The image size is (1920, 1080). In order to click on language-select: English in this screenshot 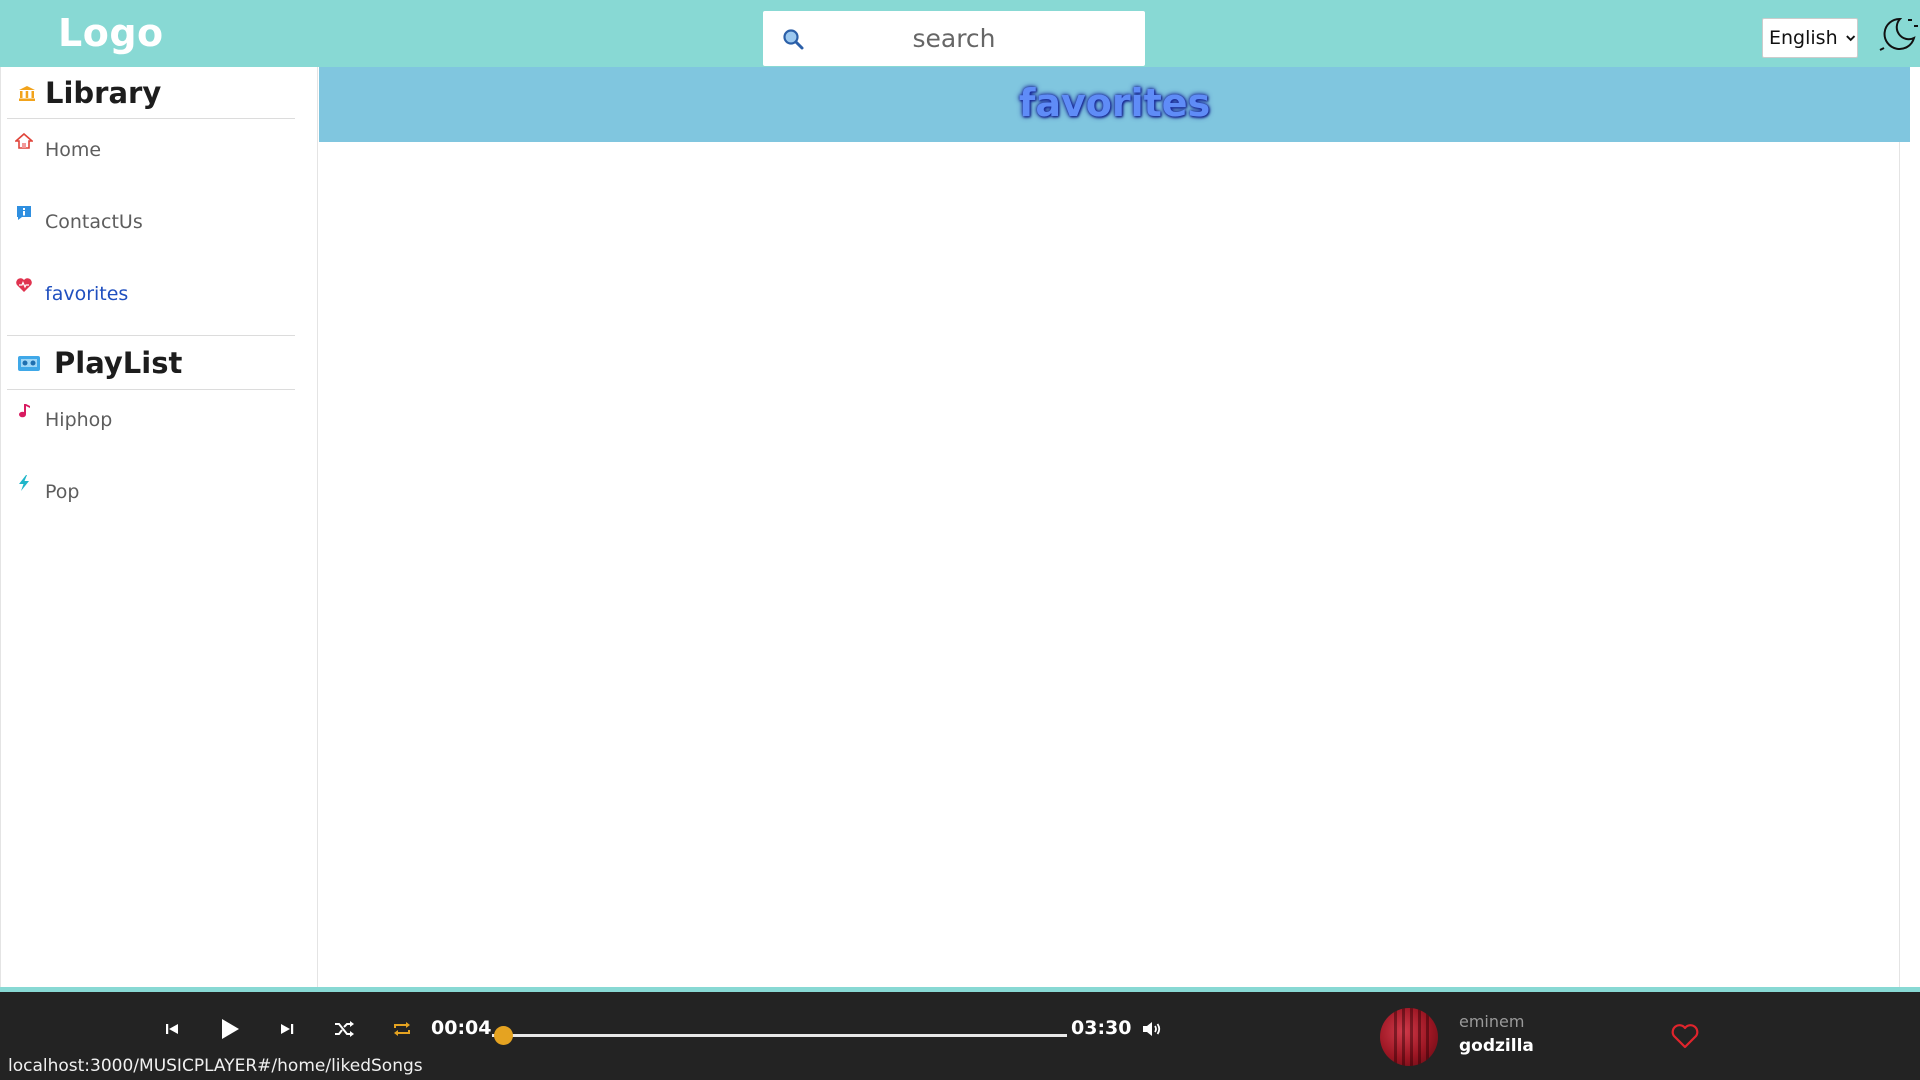, I will do `click(1810, 38)`.